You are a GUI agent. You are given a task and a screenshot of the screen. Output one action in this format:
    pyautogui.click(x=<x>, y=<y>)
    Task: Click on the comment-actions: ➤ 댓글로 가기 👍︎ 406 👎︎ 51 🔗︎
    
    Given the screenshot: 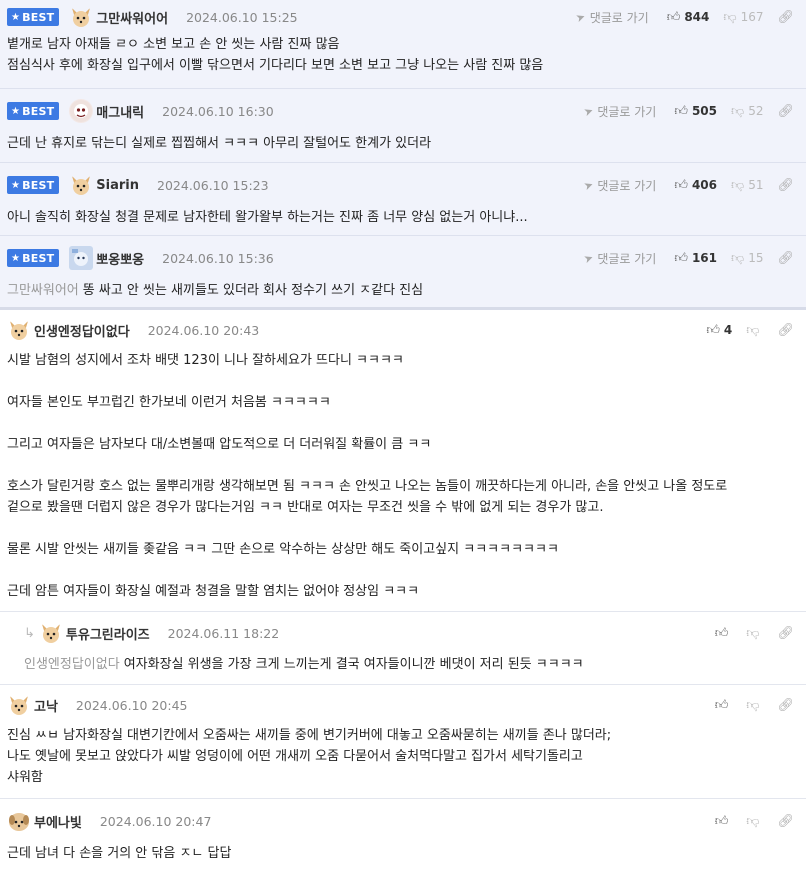 What is the action you would take?
    pyautogui.click(x=688, y=185)
    